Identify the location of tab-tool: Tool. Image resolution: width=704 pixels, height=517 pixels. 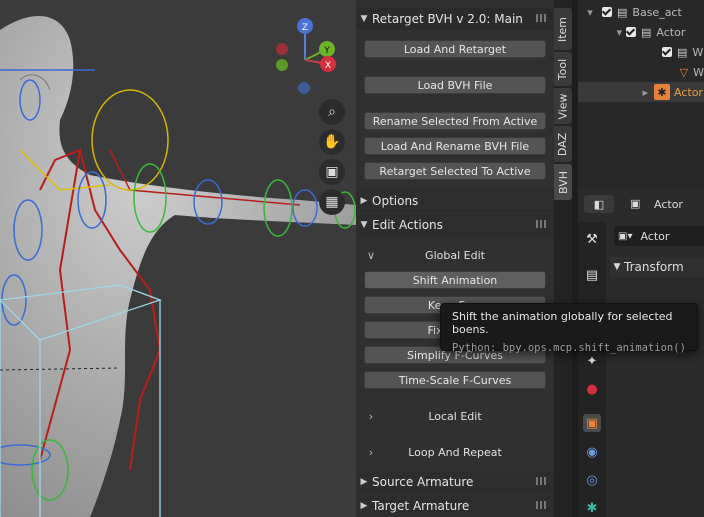
(563, 69).